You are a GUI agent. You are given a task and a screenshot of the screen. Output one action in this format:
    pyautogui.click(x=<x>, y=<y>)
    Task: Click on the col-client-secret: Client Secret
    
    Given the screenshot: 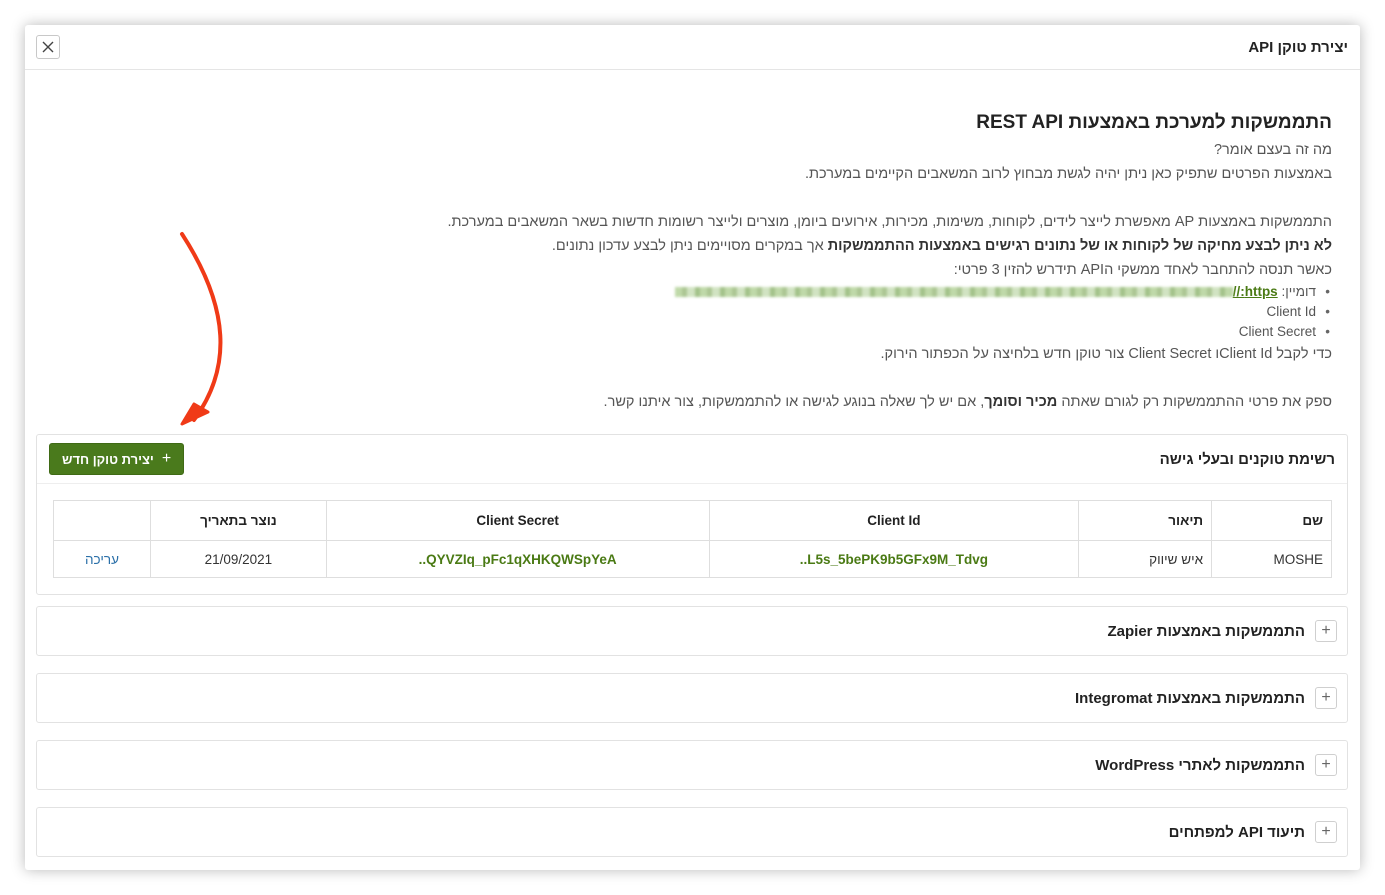 What is the action you would take?
    pyautogui.click(x=517, y=520)
    